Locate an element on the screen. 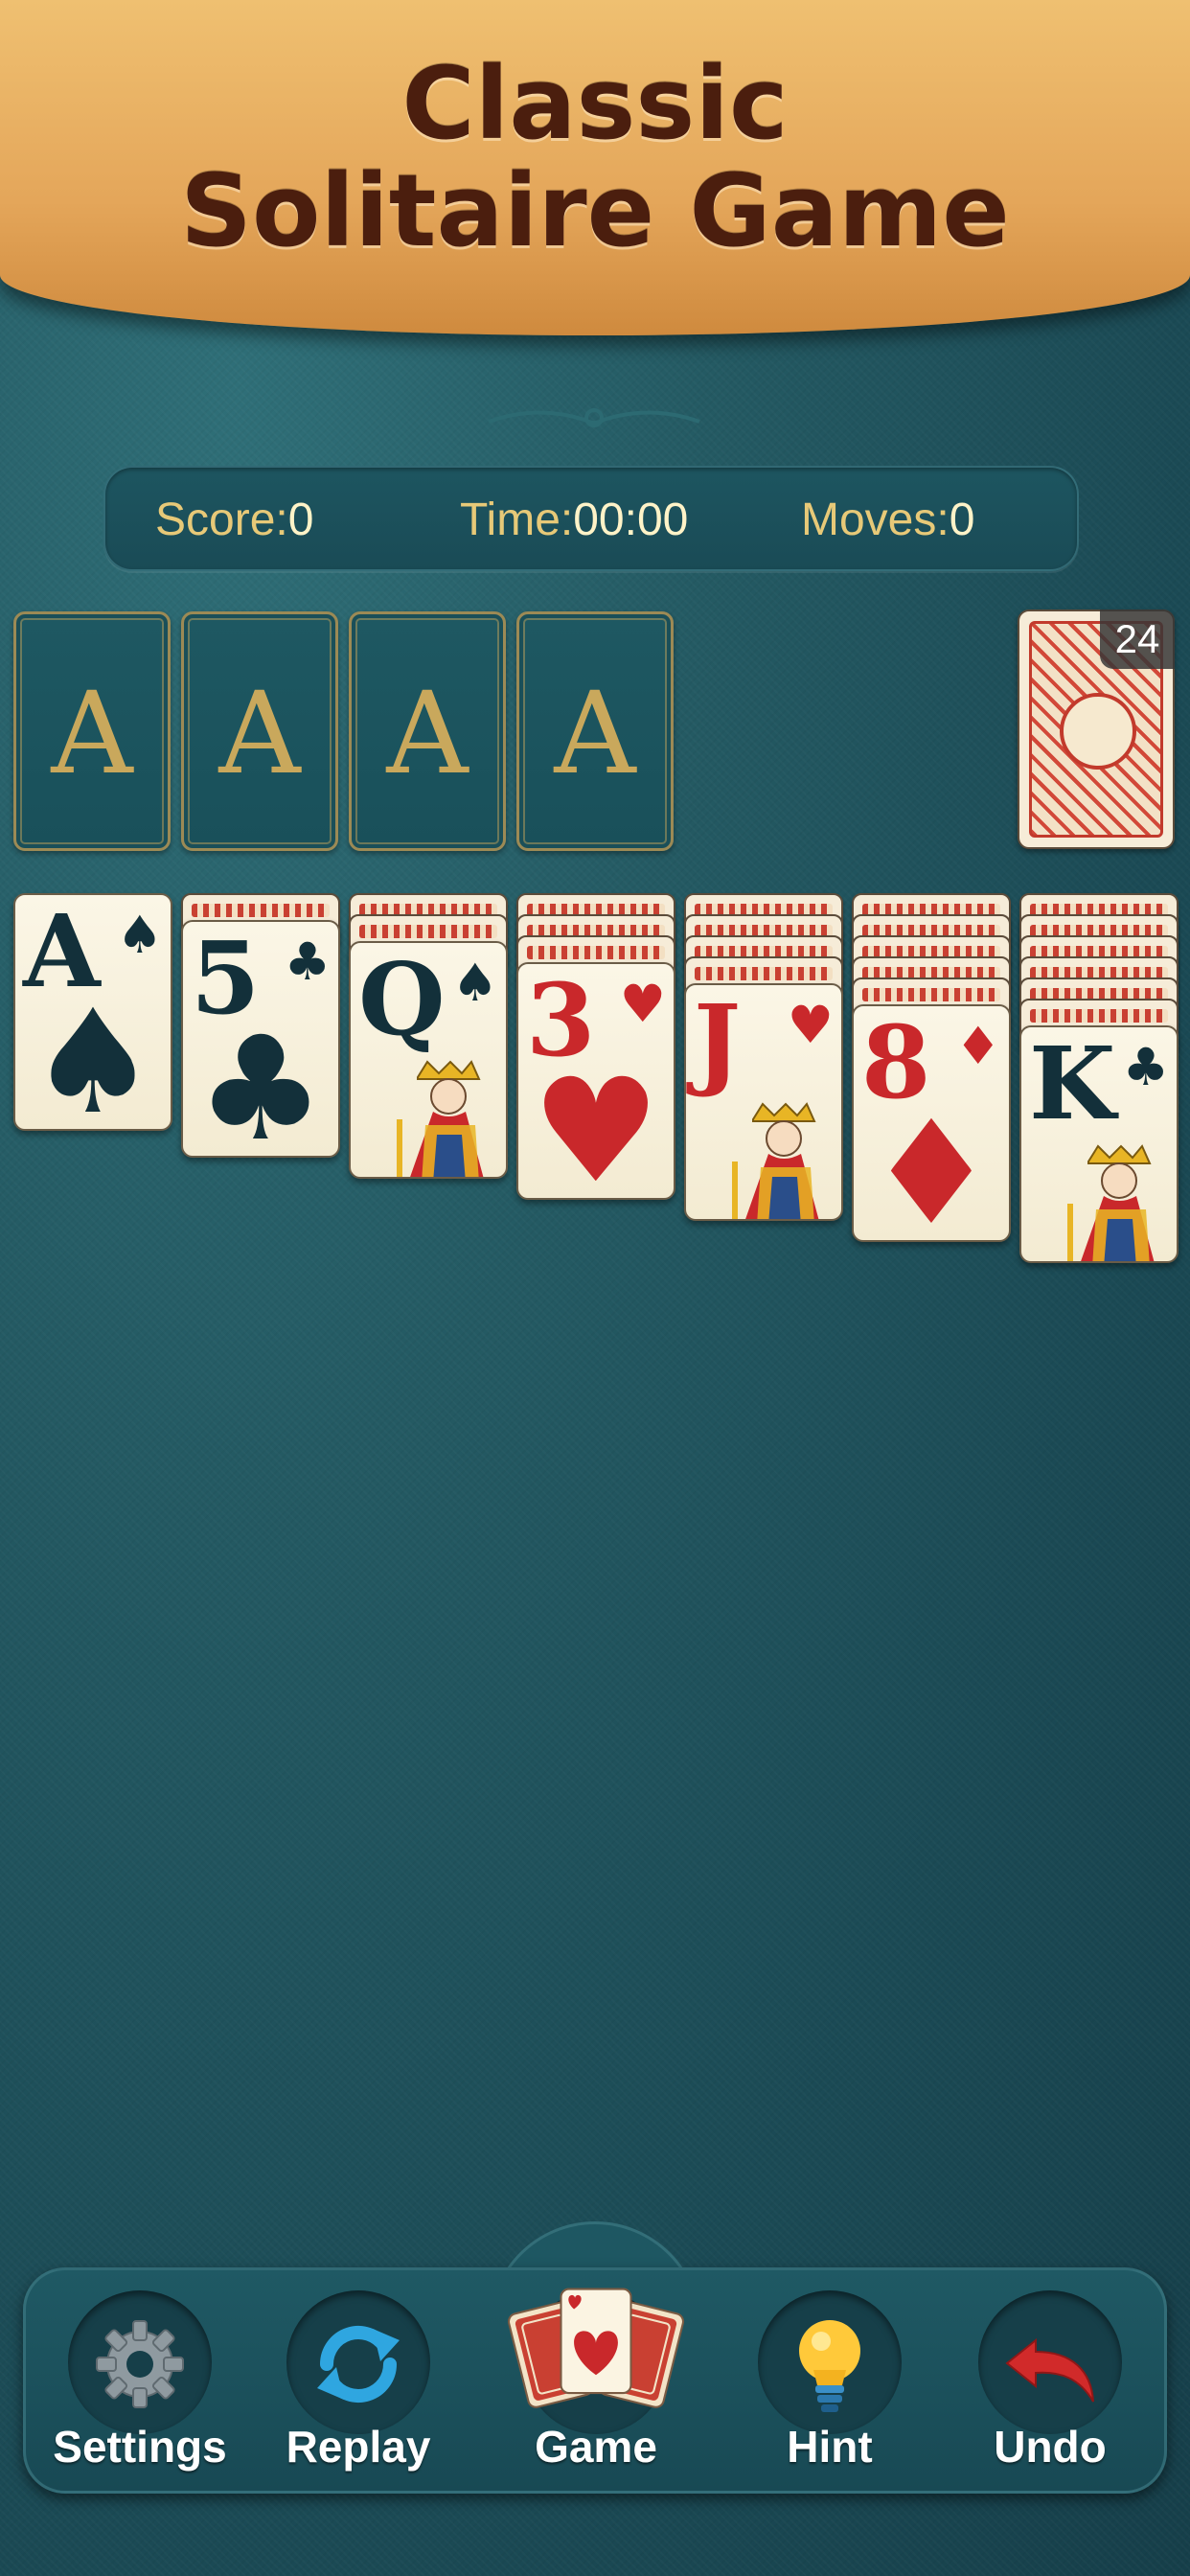 Image resolution: width=1190 pixels, height=2576 pixels. cards-icon is located at coordinates (596, 2348).